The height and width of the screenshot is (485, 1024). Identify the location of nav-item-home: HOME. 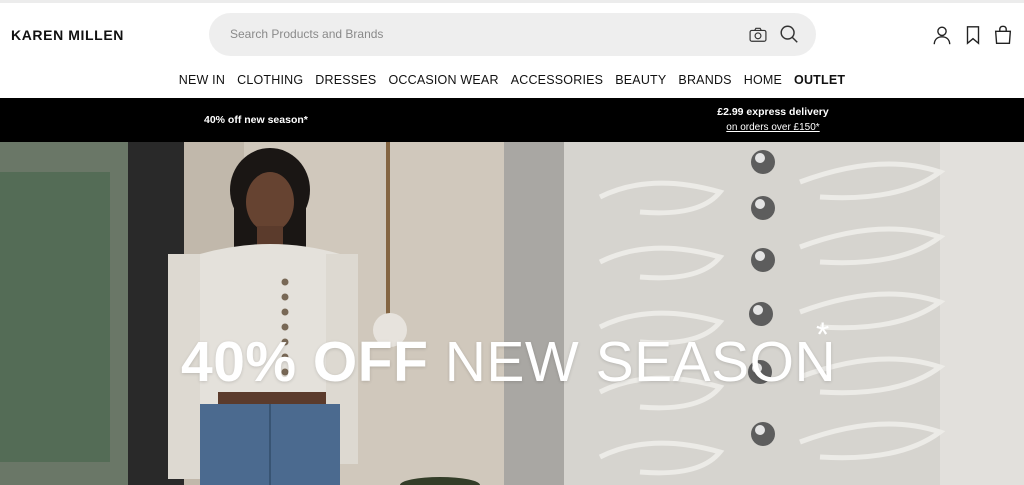
(763, 83).